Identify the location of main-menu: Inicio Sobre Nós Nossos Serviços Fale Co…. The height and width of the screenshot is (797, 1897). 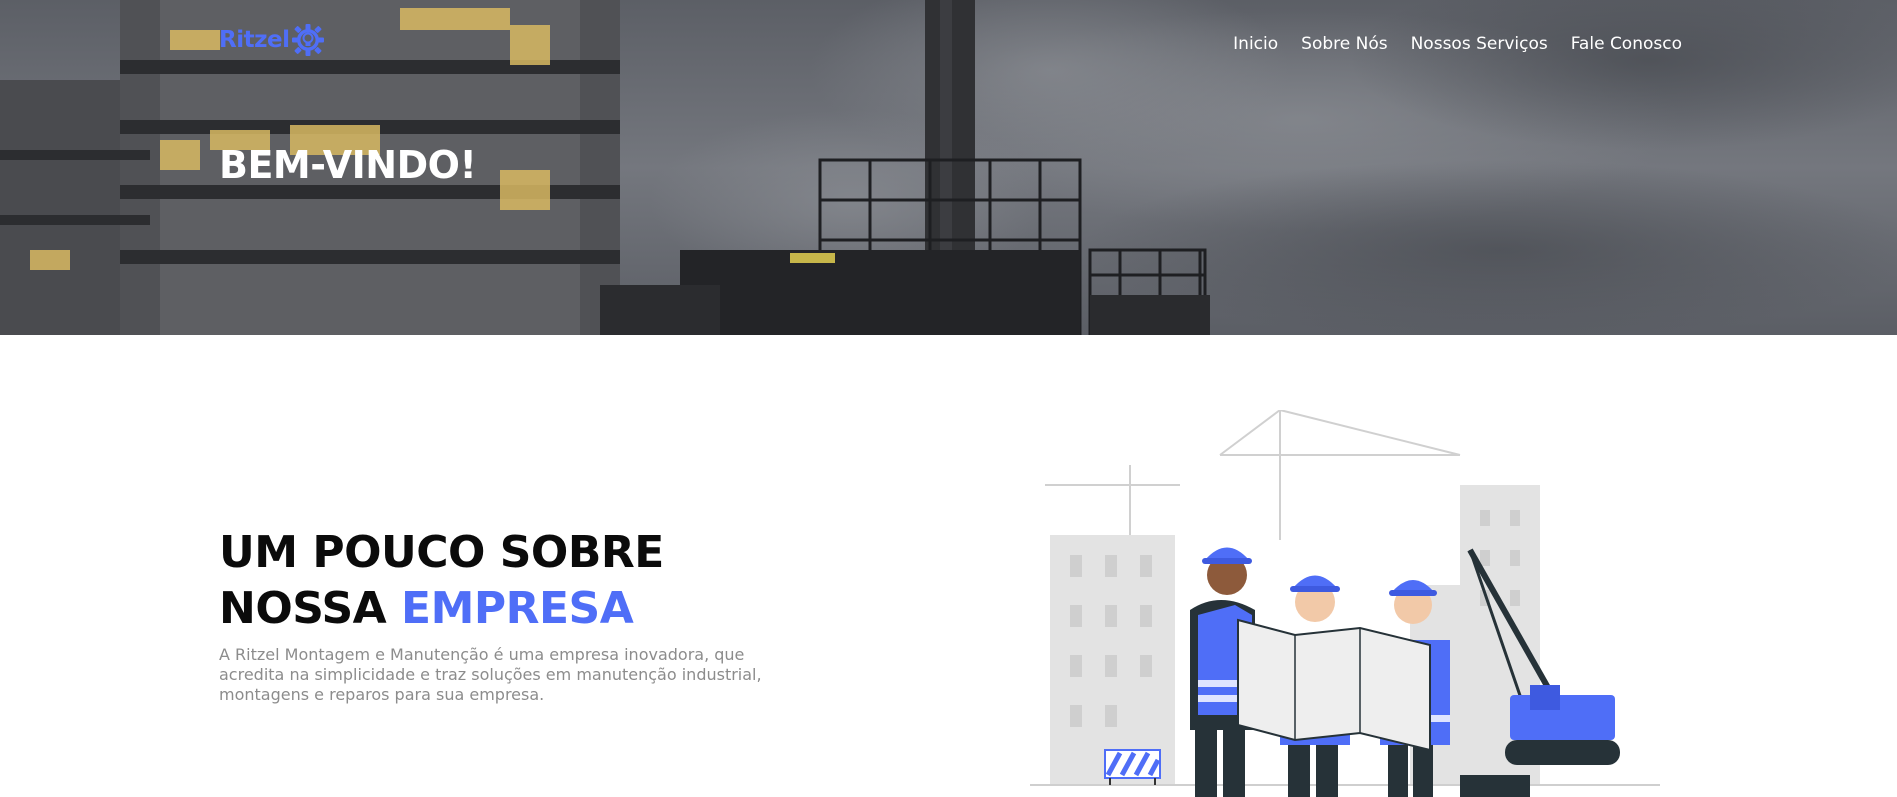
(1457, 44).